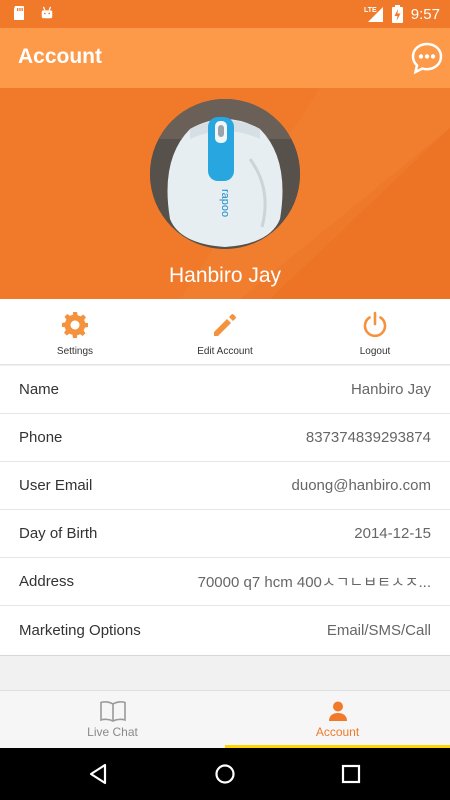 This screenshot has height=800, width=450. I want to click on system-nav-bar, so click(225, 774).